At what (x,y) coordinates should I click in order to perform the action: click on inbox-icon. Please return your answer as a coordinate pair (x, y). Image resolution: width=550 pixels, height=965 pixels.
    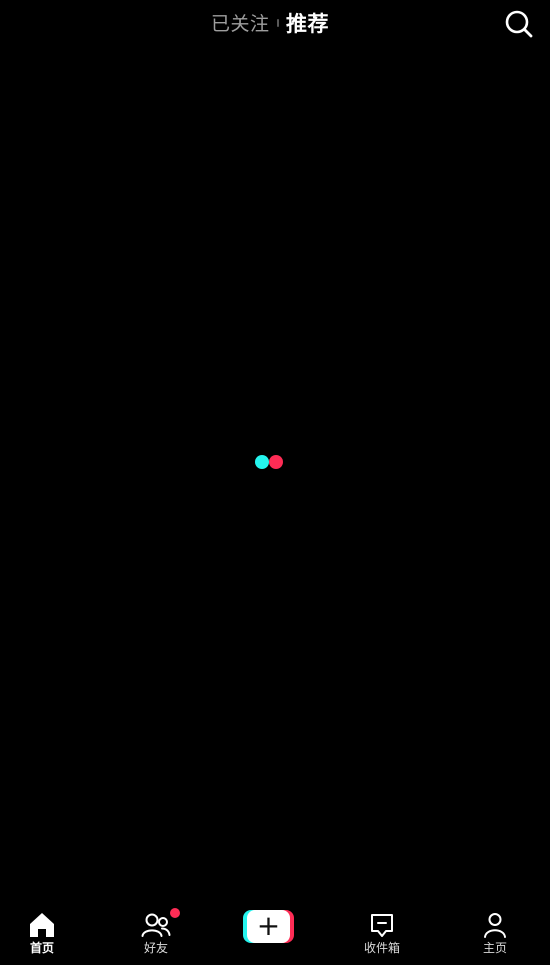
    Looking at the image, I should click on (382, 925).